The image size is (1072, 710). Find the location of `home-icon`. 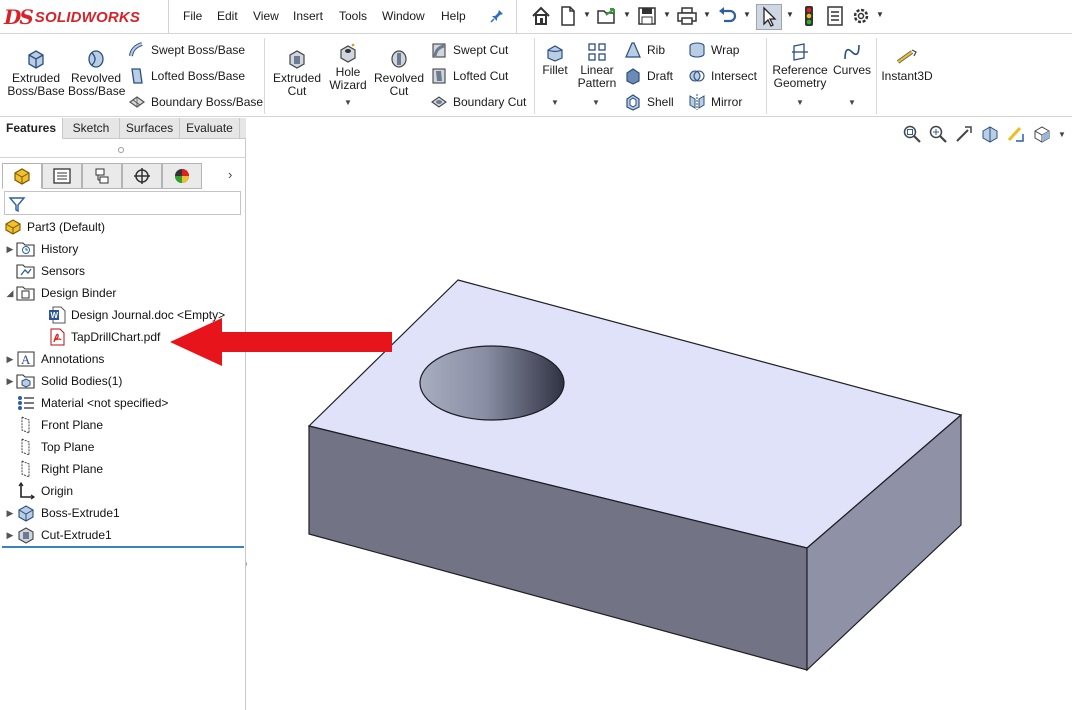

home-icon is located at coordinates (541, 16).